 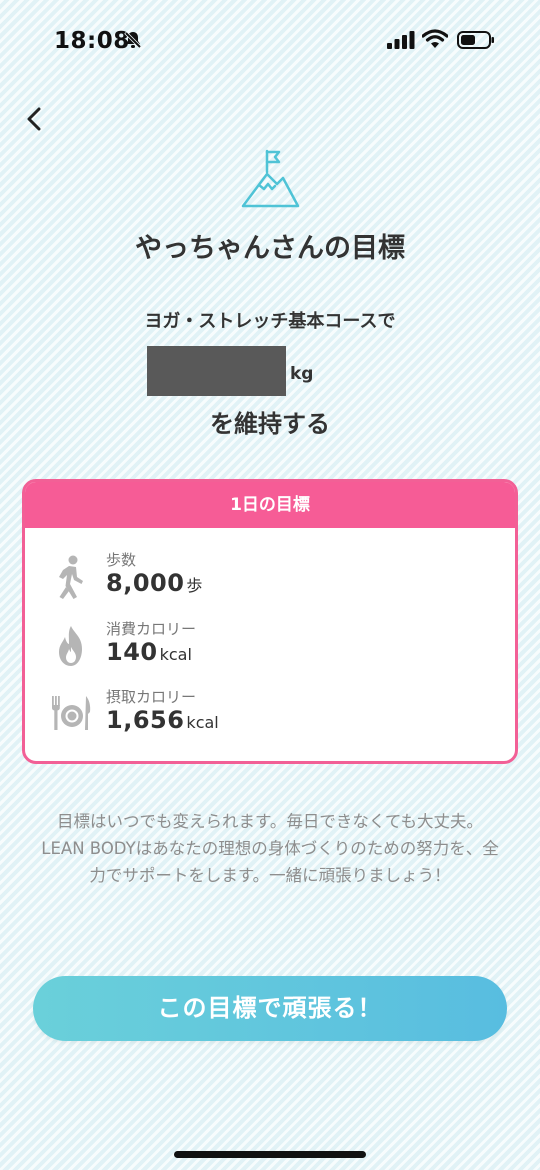 I want to click on metric-value-burned-calories: 140 kcal, so click(x=149, y=652).